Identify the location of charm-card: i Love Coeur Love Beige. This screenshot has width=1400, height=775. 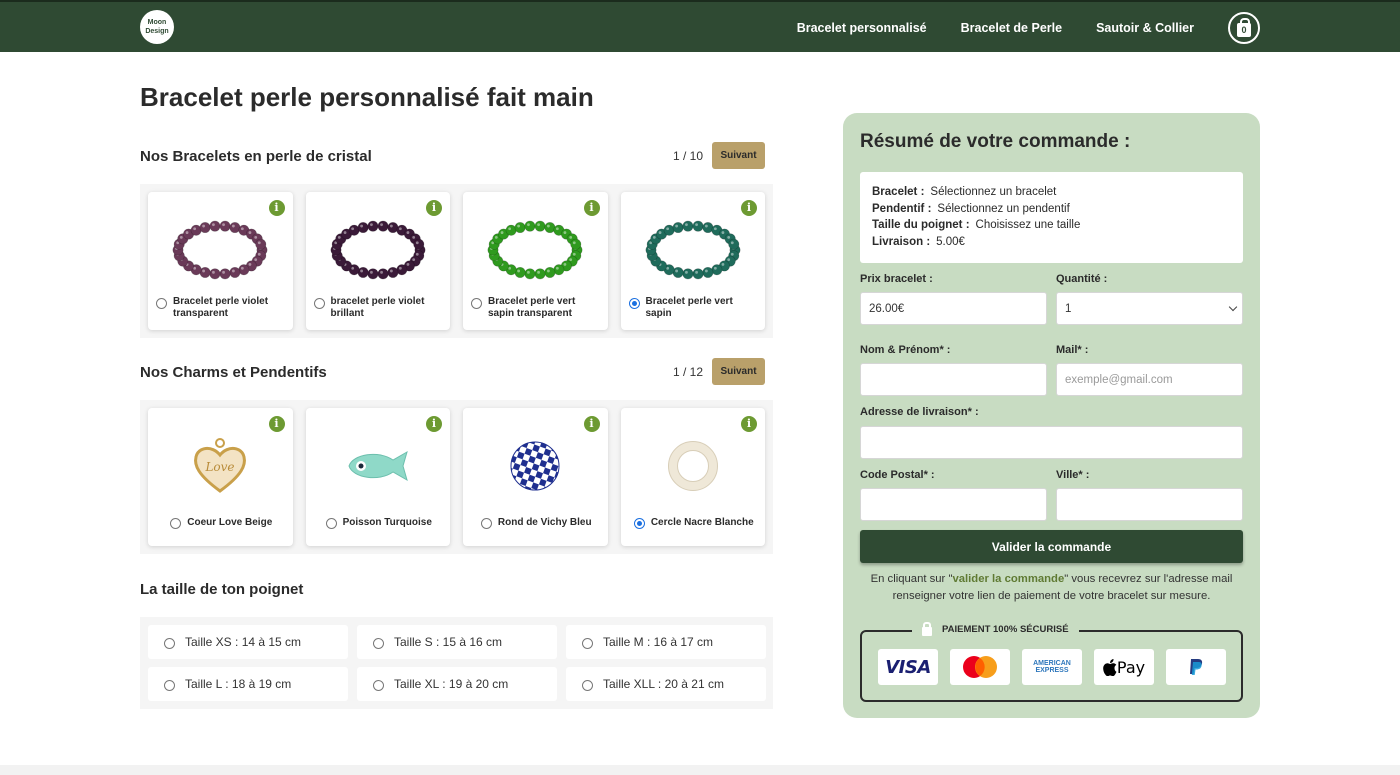
(220, 477).